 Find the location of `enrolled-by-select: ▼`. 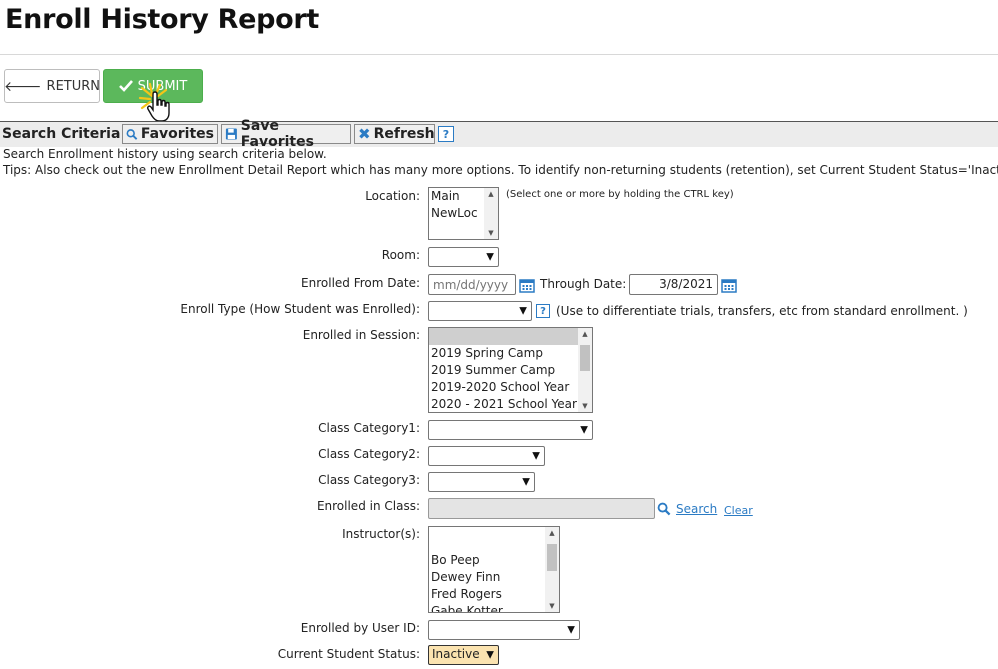

enrolled-by-select: ▼ is located at coordinates (504, 630).